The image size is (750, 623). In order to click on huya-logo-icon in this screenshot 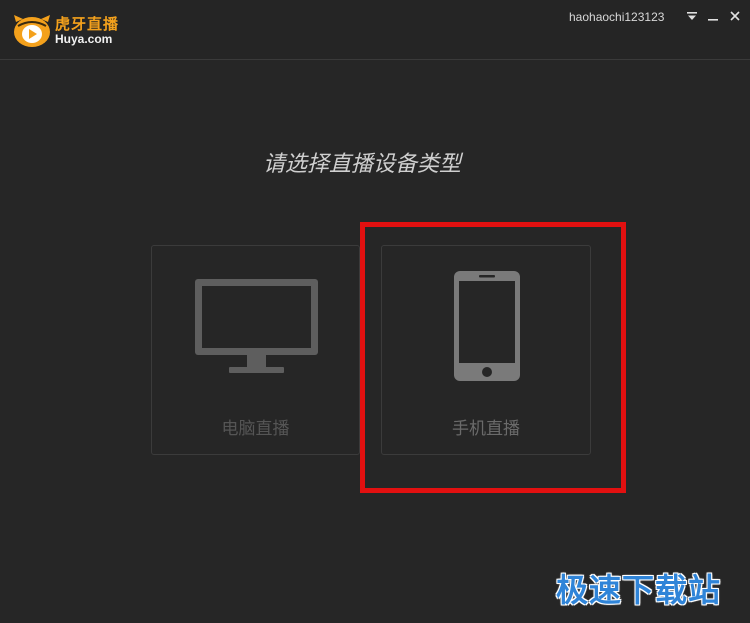, I will do `click(32, 31)`.